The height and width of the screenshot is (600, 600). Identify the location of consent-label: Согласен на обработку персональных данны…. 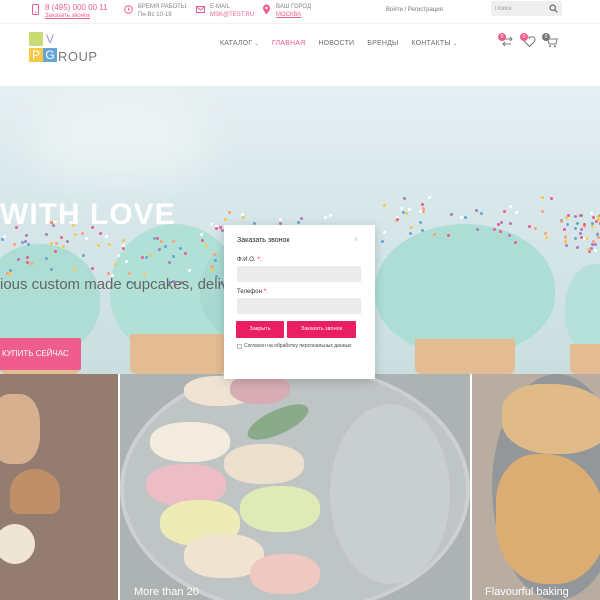
(298, 346).